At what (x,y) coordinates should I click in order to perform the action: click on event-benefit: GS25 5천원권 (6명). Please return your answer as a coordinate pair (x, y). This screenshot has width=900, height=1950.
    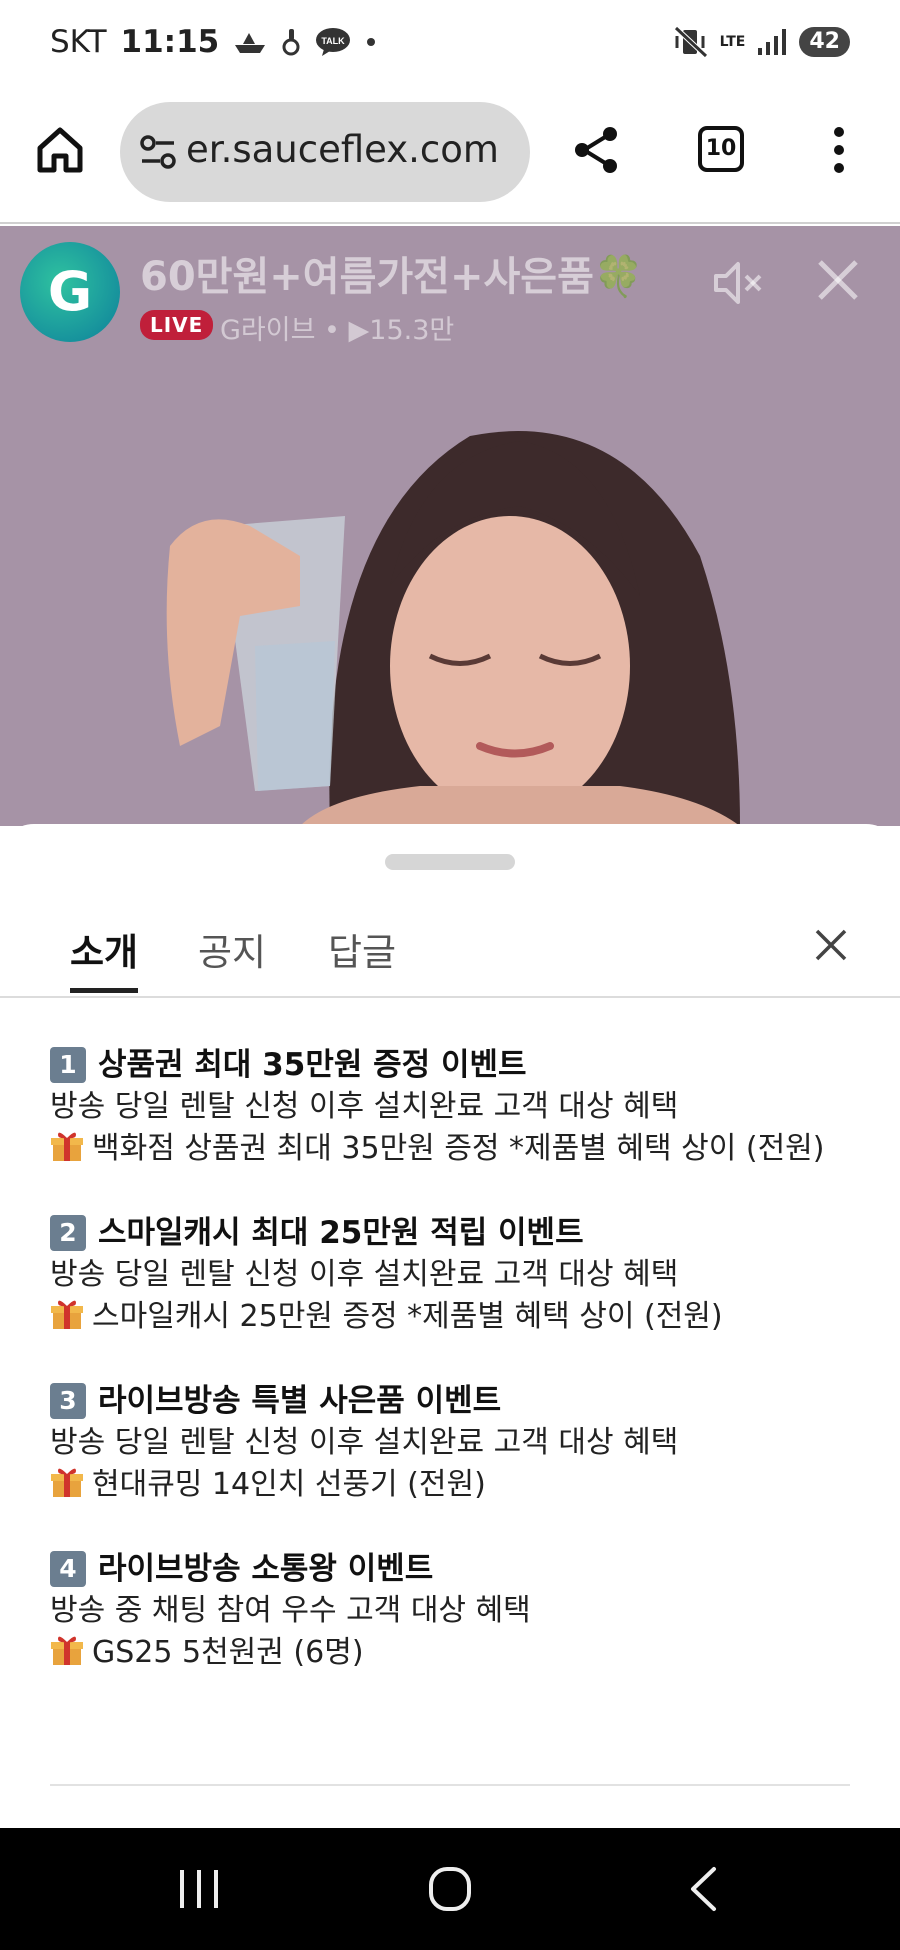
    Looking at the image, I should click on (455, 1653).